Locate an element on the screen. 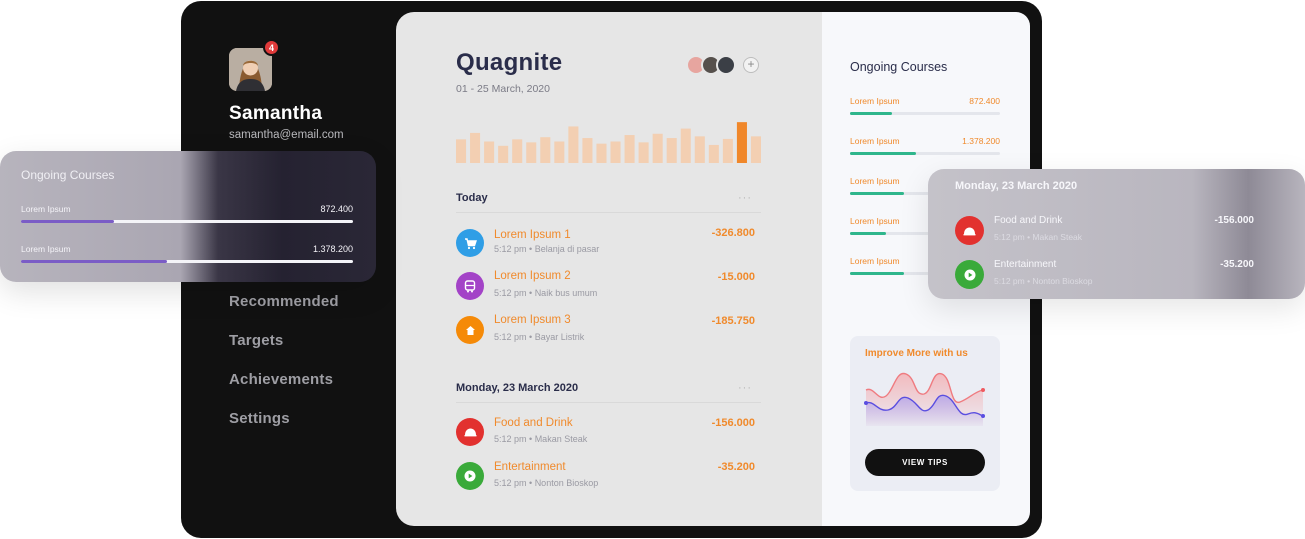 This screenshot has width=1305, height=539. section-monday-title: Monday, 23 March 2020 is located at coordinates (517, 388).